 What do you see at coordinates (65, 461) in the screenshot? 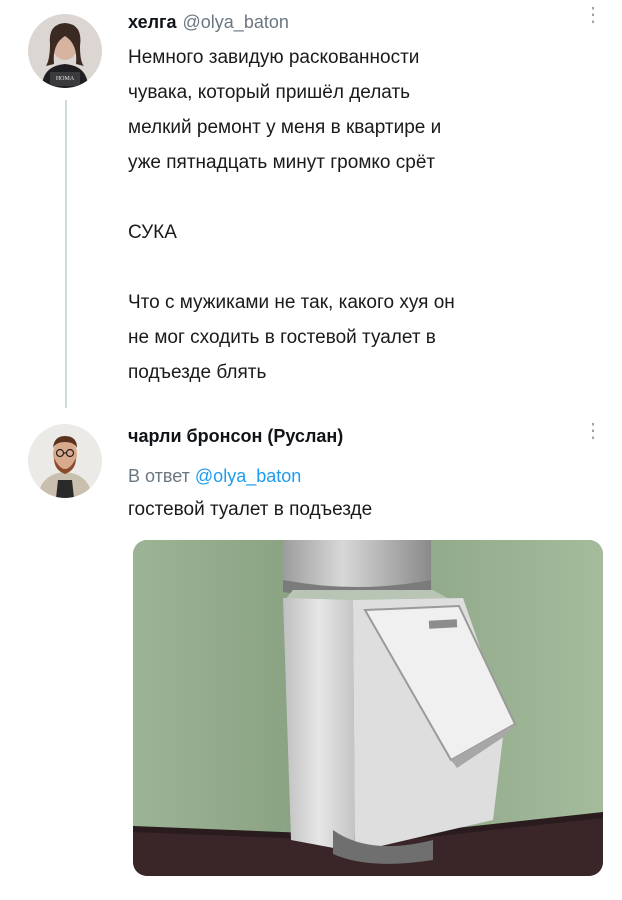
I see `user-avatar-charlie` at bounding box center [65, 461].